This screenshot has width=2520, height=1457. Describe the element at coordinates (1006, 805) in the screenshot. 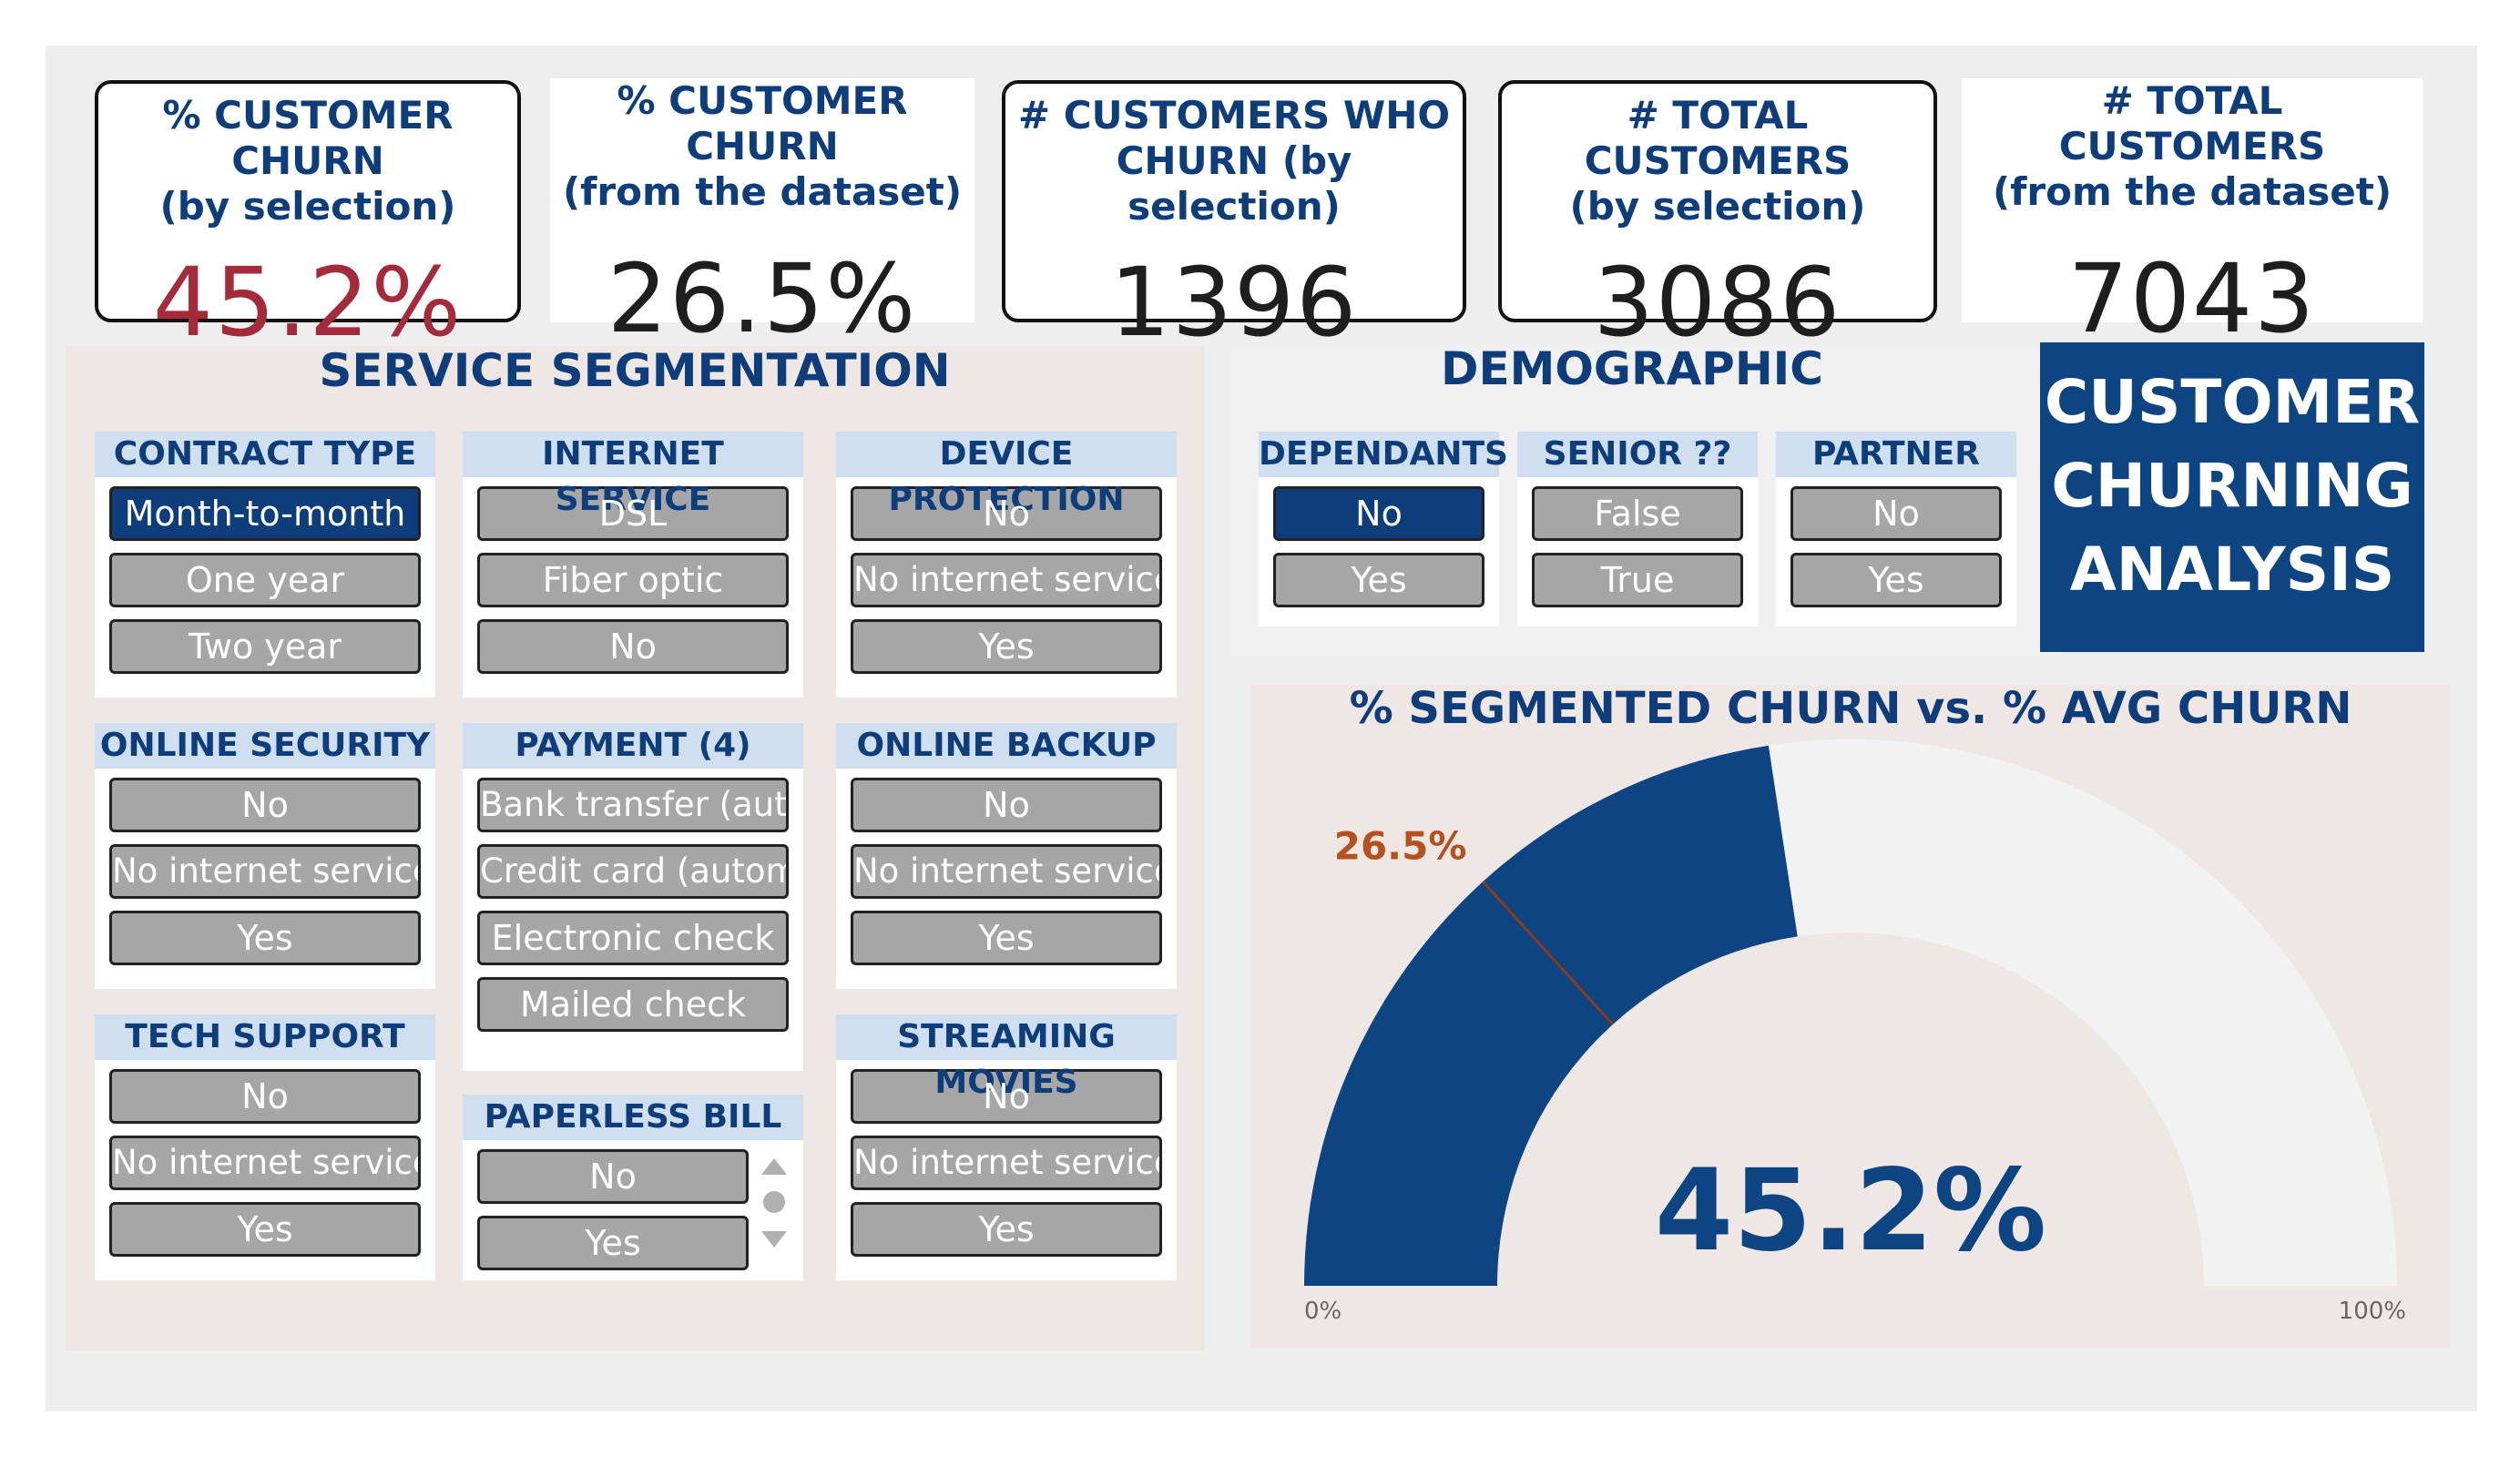

I see `backup-option-no: No` at that location.